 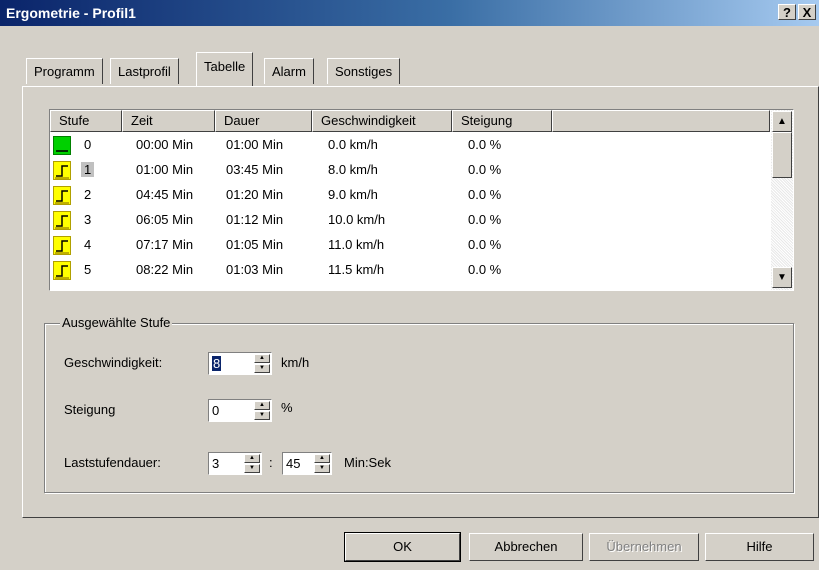 I want to click on cell-stufe: 2, so click(x=88, y=194).